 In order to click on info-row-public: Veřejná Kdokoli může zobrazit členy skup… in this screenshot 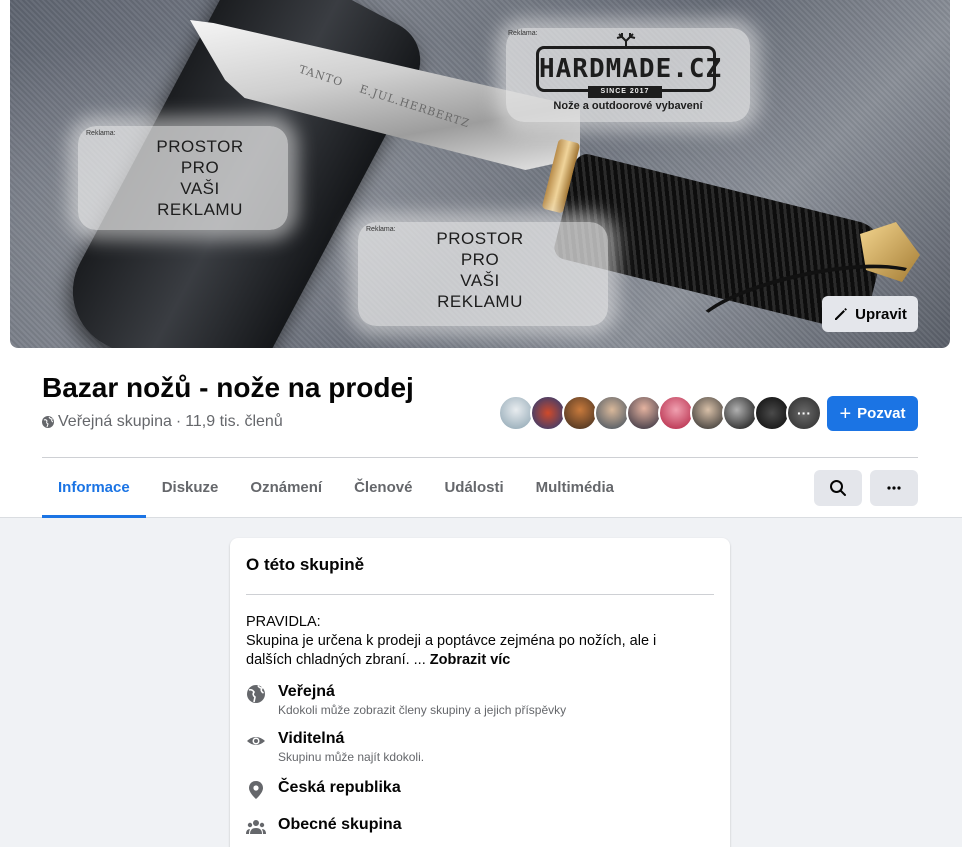, I will do `click(406, 700)`.